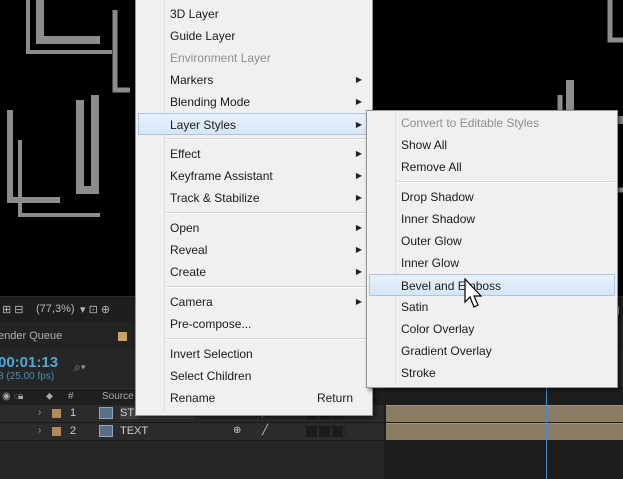 This screenshot has height=479, width=623. What do you see at coordinates (10, 396) in the screenshot?
I see `eye-icon: ◉ ◌` at bounding box center [10, 396].